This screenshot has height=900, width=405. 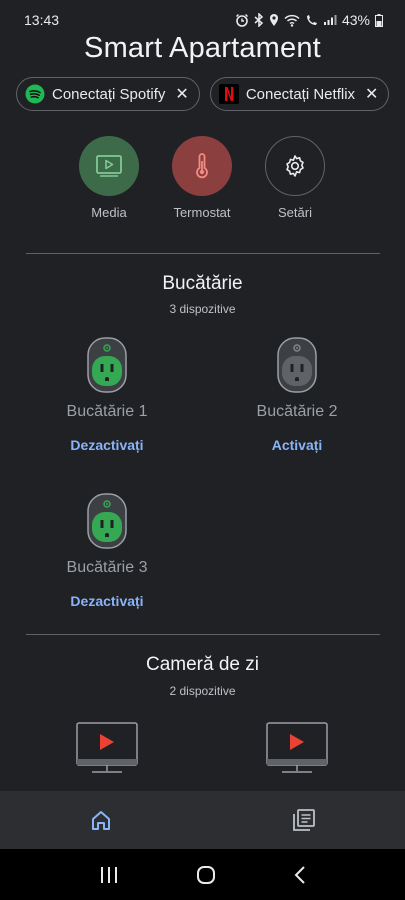 I want to click on thermostat-button: Termostat, so click(x=202, y=178).